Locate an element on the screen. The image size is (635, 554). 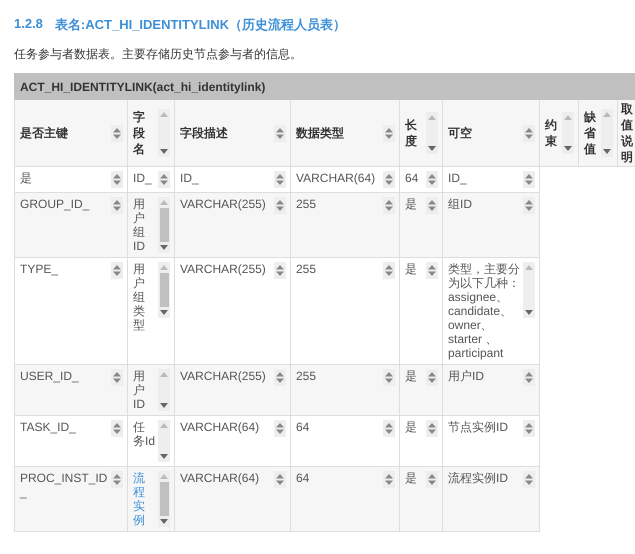
column-header: 字段描述 is located at coordinates (204, 133).